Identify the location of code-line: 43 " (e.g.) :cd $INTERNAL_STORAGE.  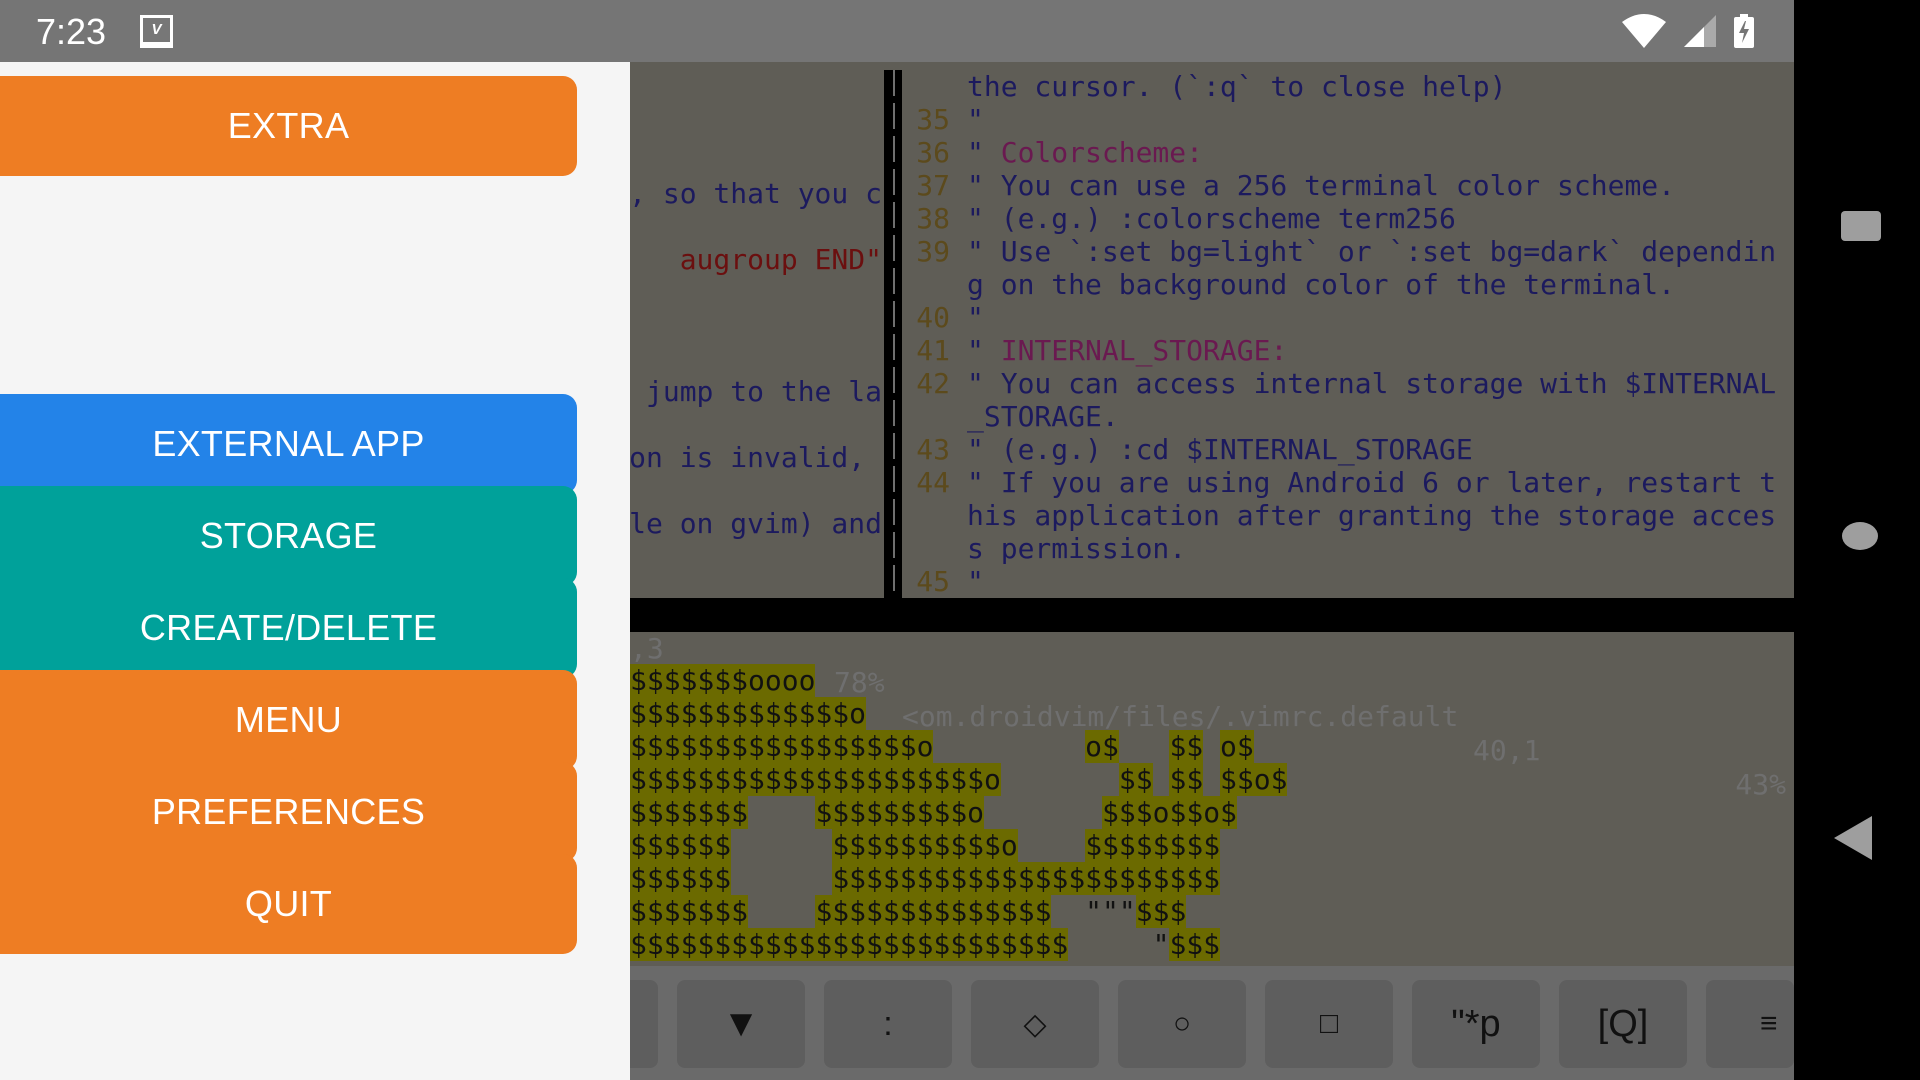
(1347, 449).